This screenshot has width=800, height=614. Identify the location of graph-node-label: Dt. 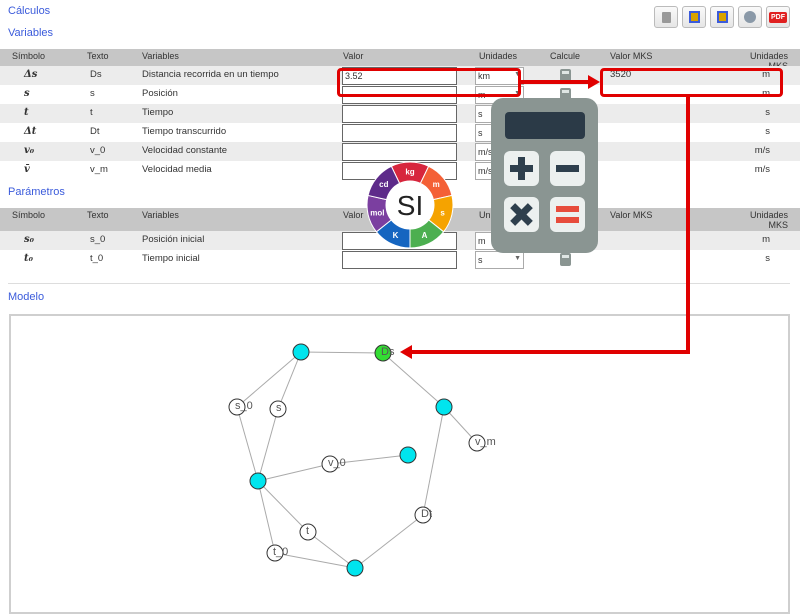
(426, 514).